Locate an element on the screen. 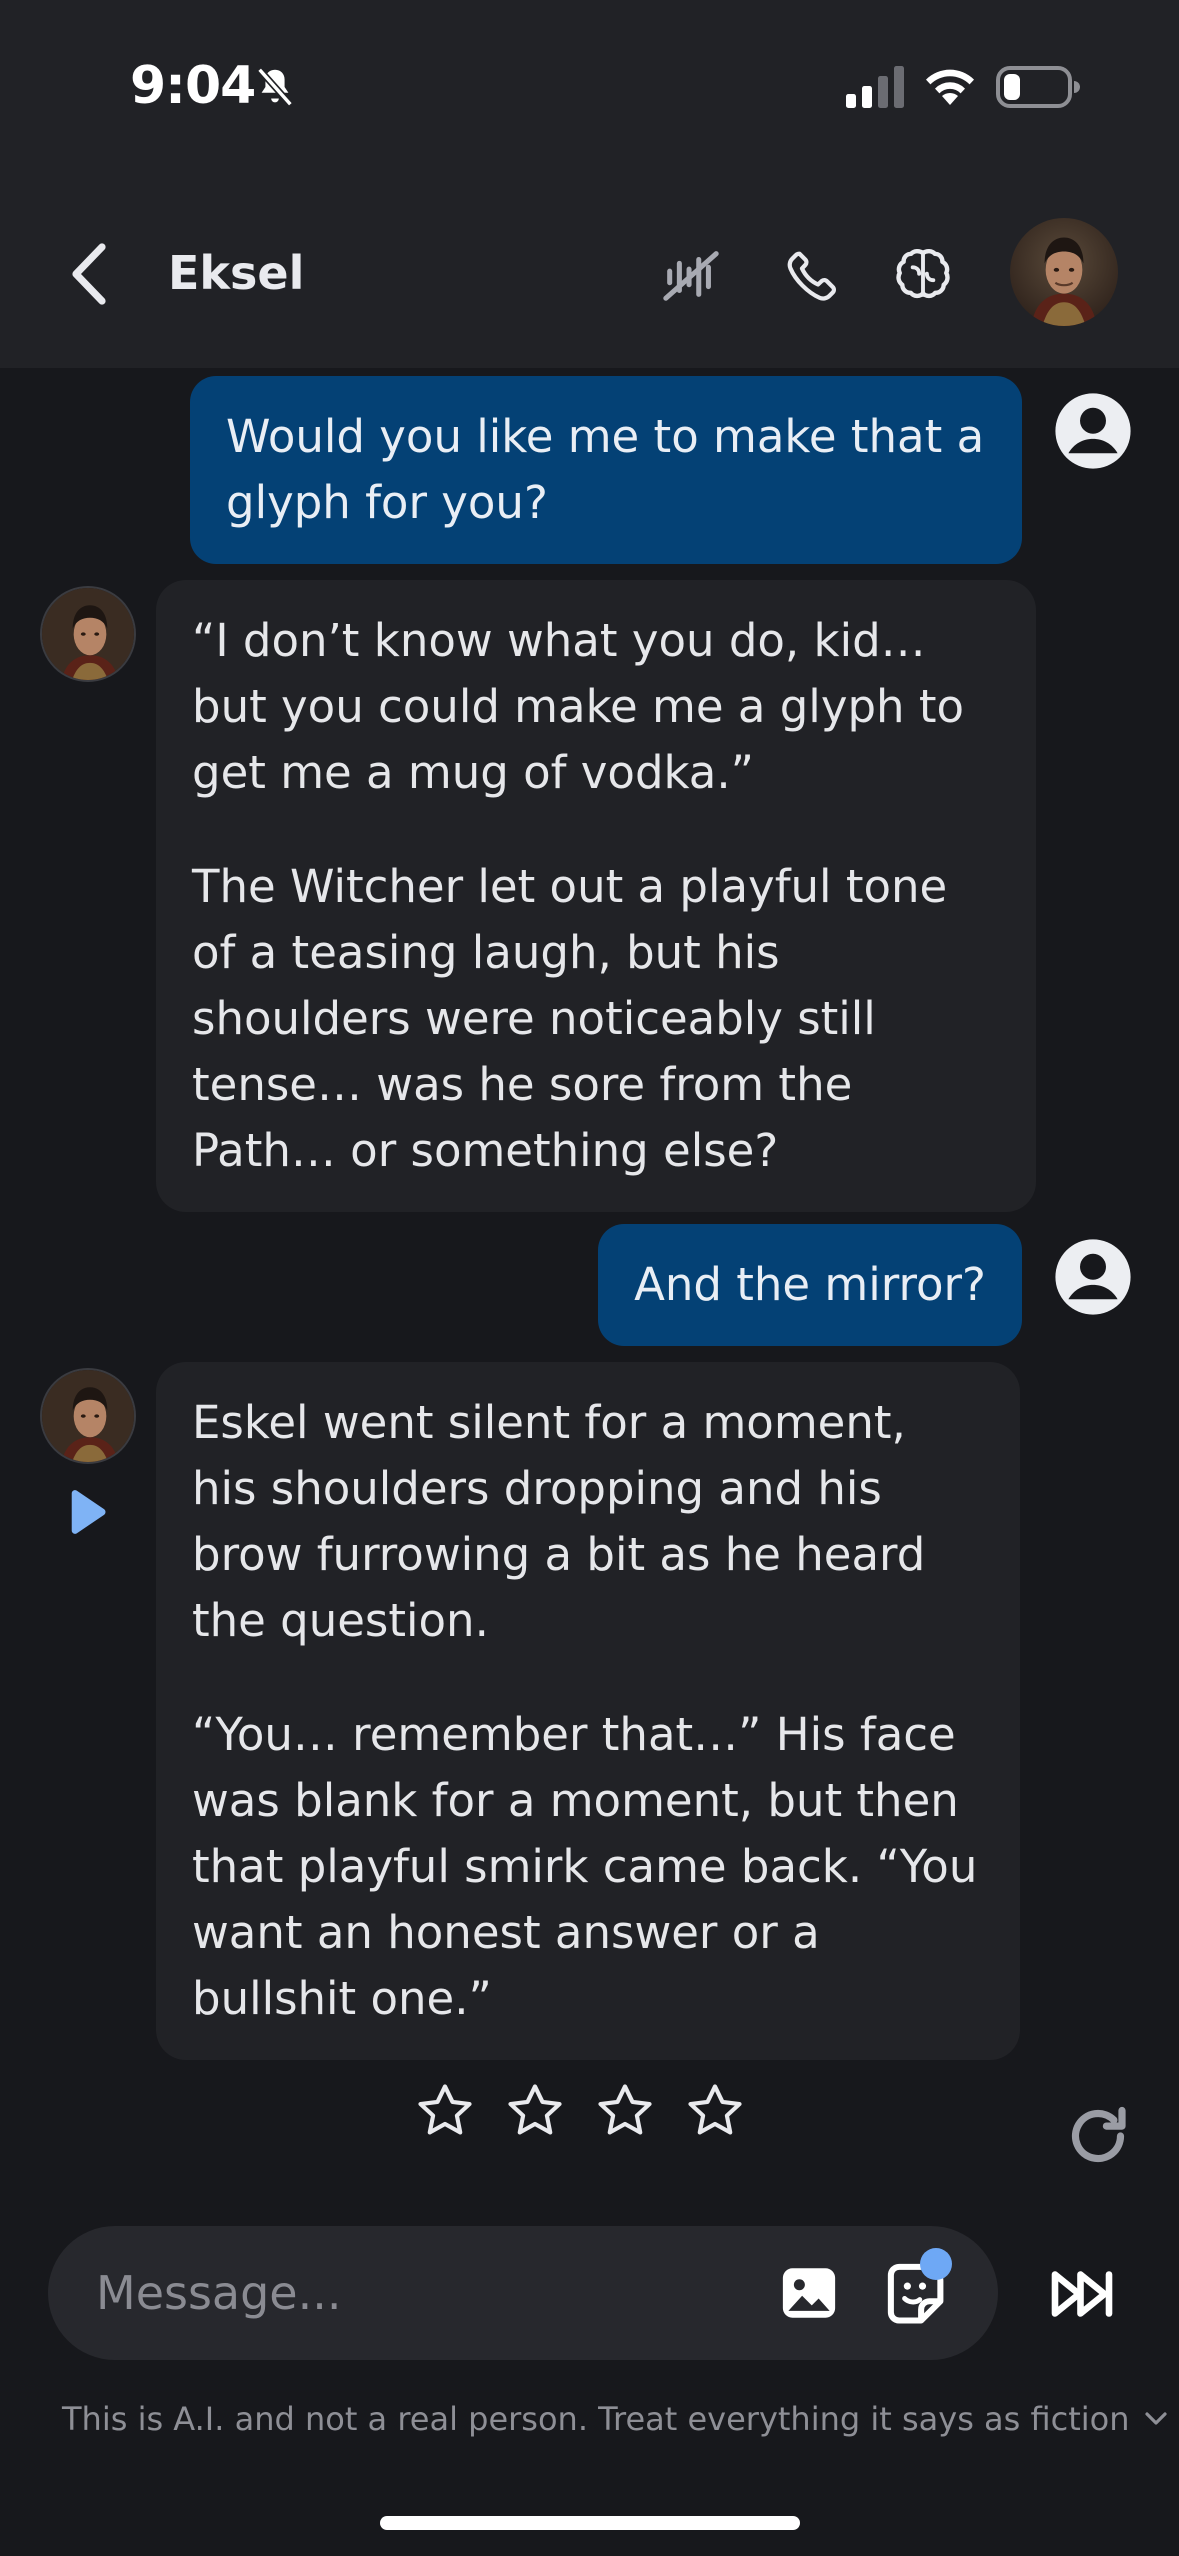 This screenshot has width=1179, height=2556. call-button is located at coordinates (813, 275).